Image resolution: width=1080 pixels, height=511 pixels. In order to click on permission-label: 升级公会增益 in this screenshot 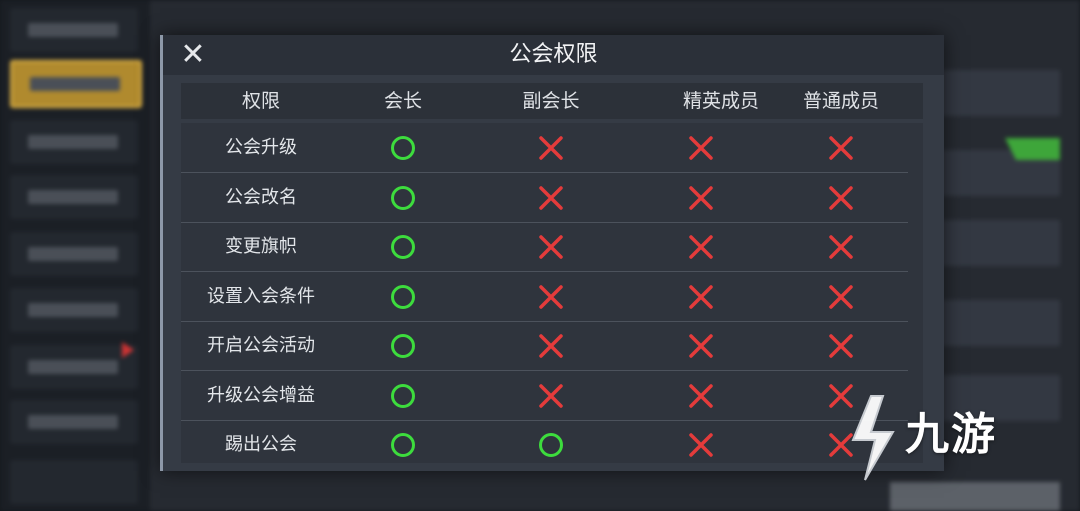, I will do `click(261, 395)`.